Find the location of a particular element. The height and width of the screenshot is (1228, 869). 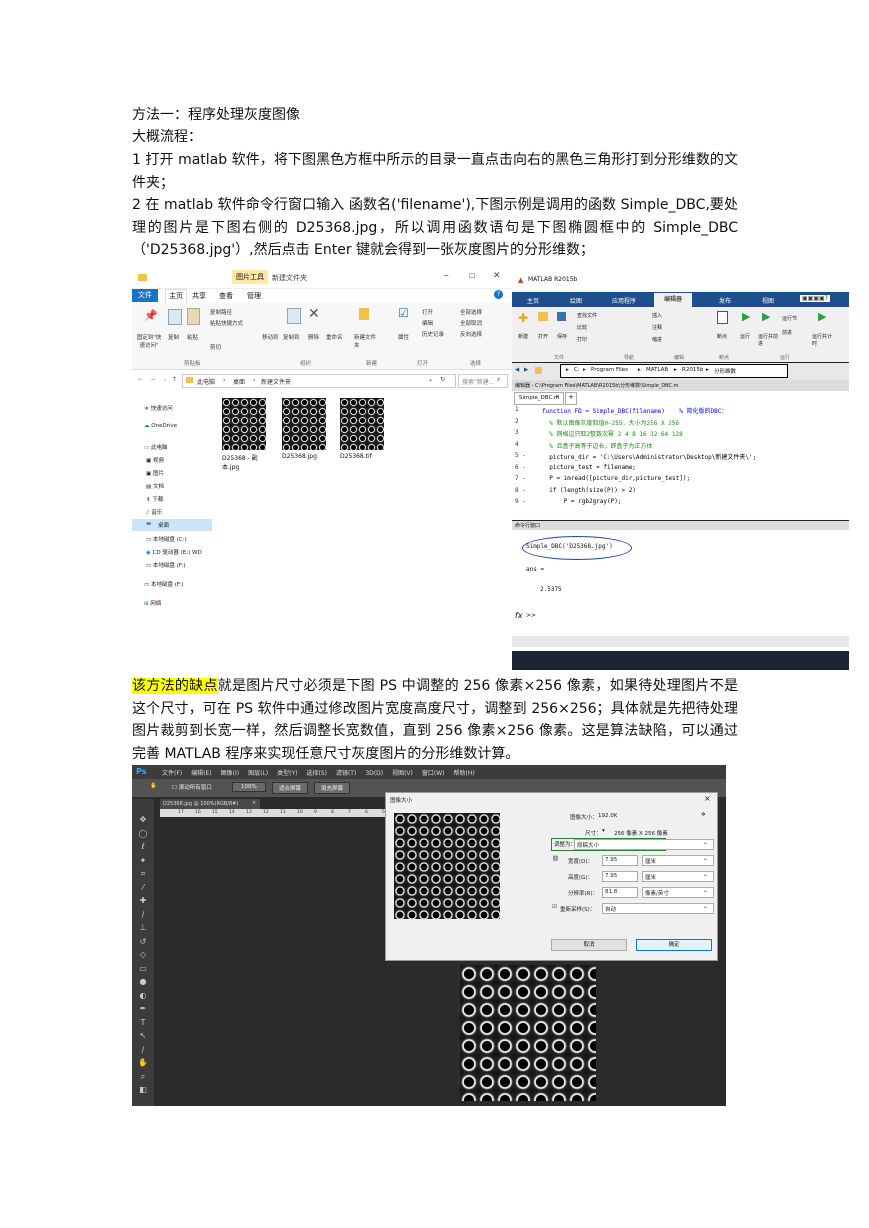

path-c: C: is located at coordinates (577, 370).